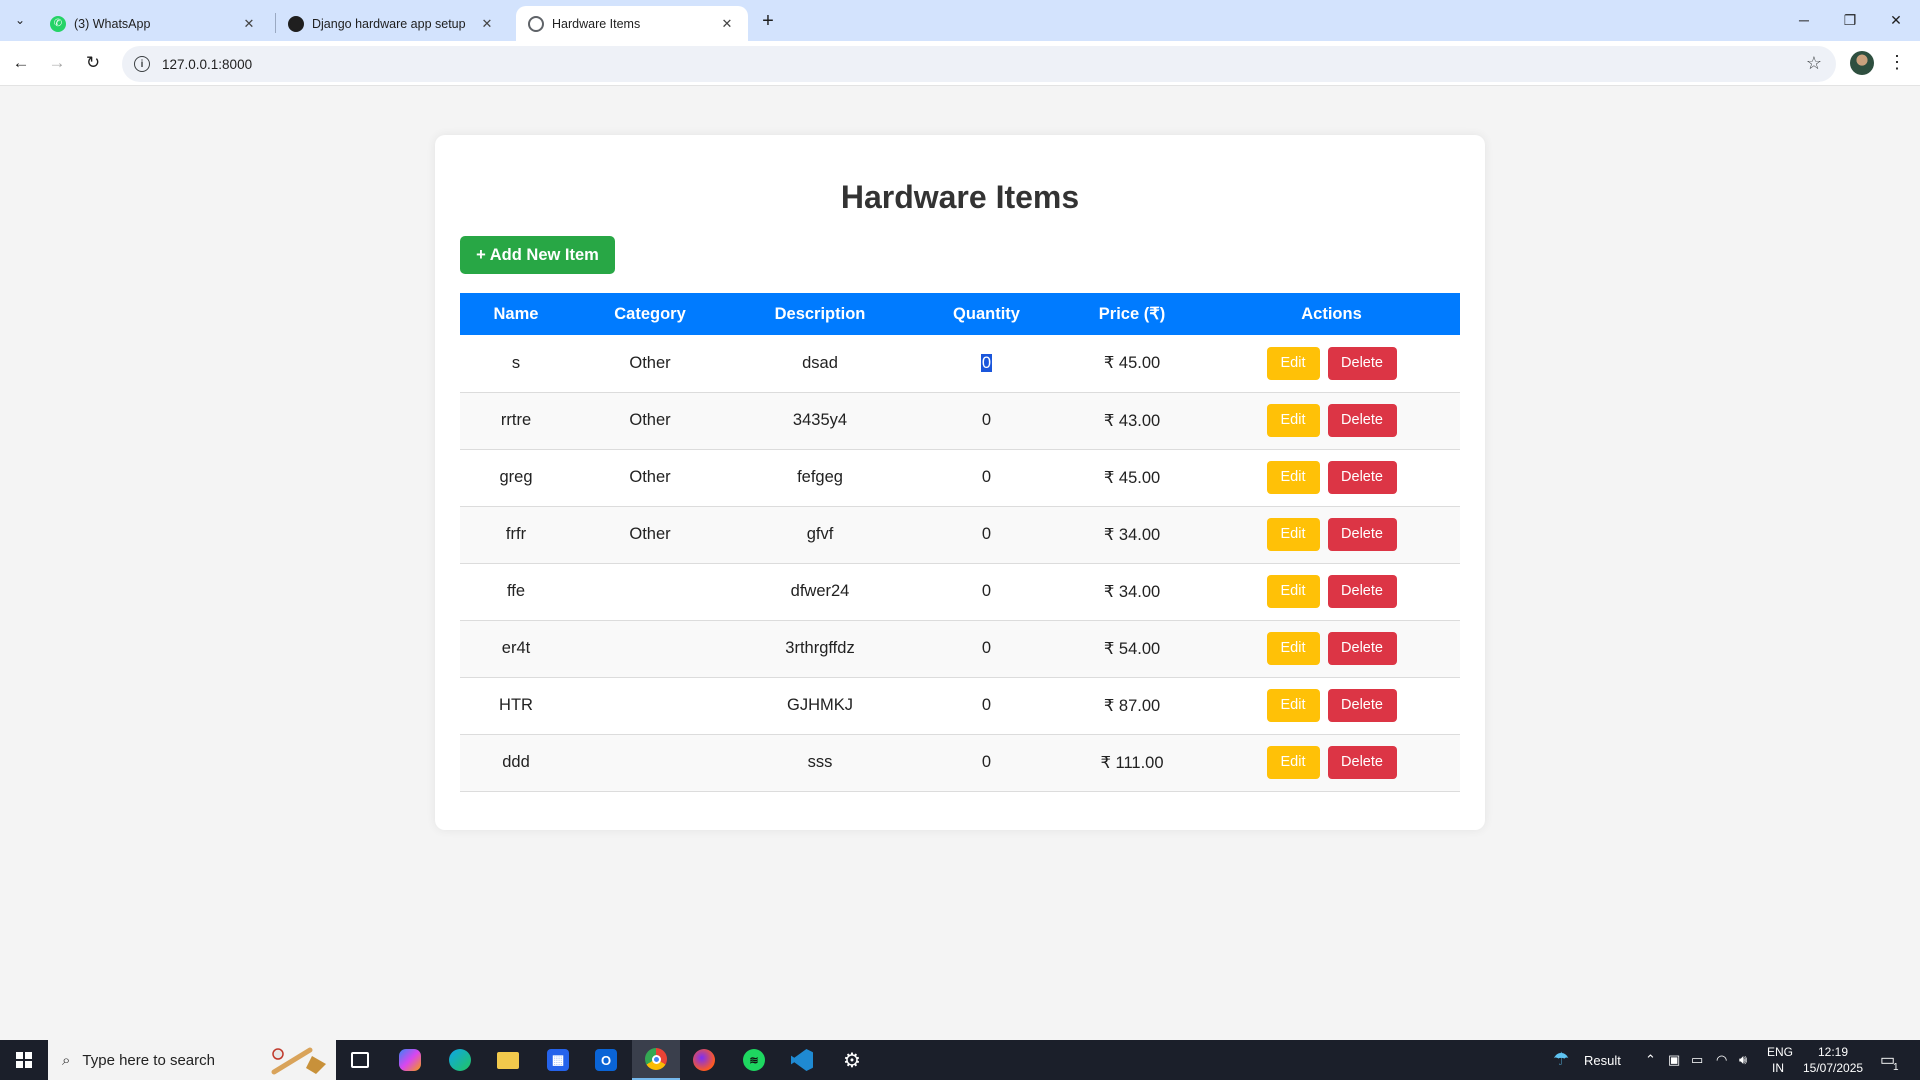  What do you see at coordinates (1814, 63) in the screenshot?
I see `bookmark-star-icon: ☆` at bounding box center [1814, 63].